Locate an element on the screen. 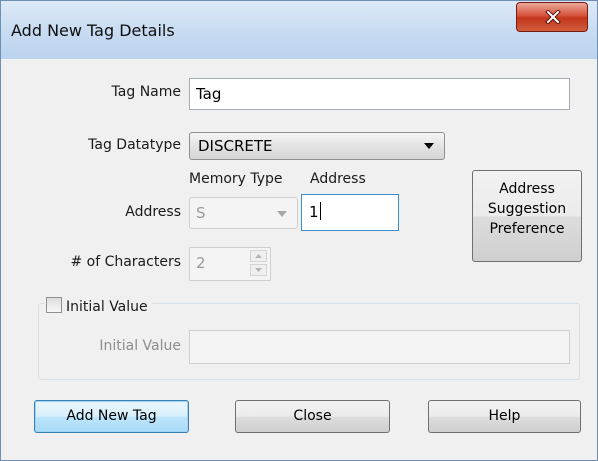 The image size is (598, 461). address-label: Address is located at coordinates (153, 212).